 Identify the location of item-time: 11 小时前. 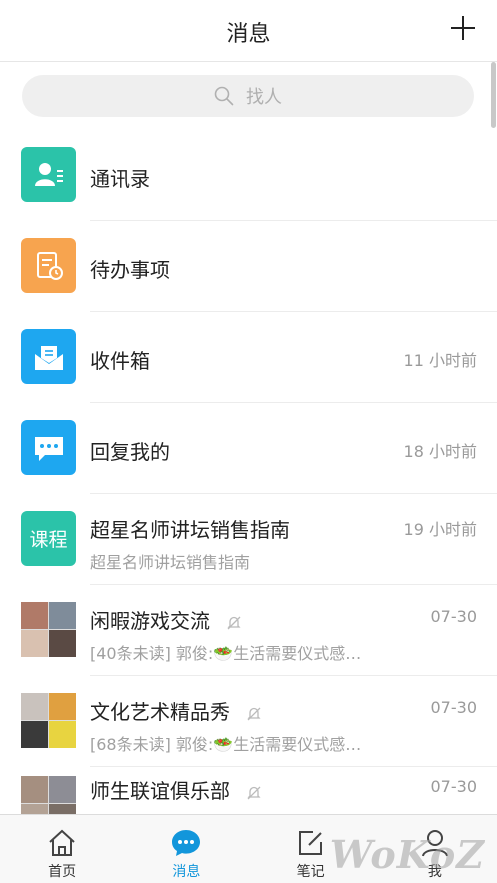
(440, 360).